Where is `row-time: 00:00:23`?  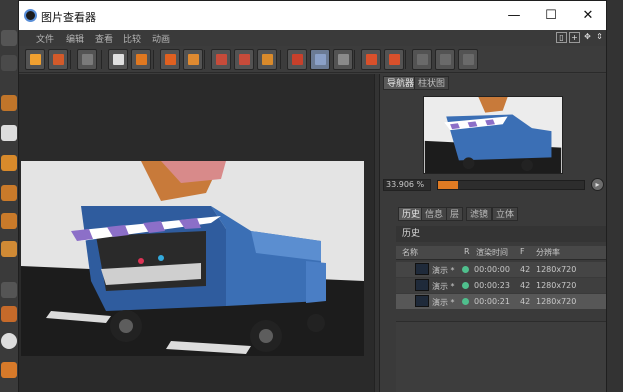
row-time: 00:00:23 is located at coordinates (492, 285).